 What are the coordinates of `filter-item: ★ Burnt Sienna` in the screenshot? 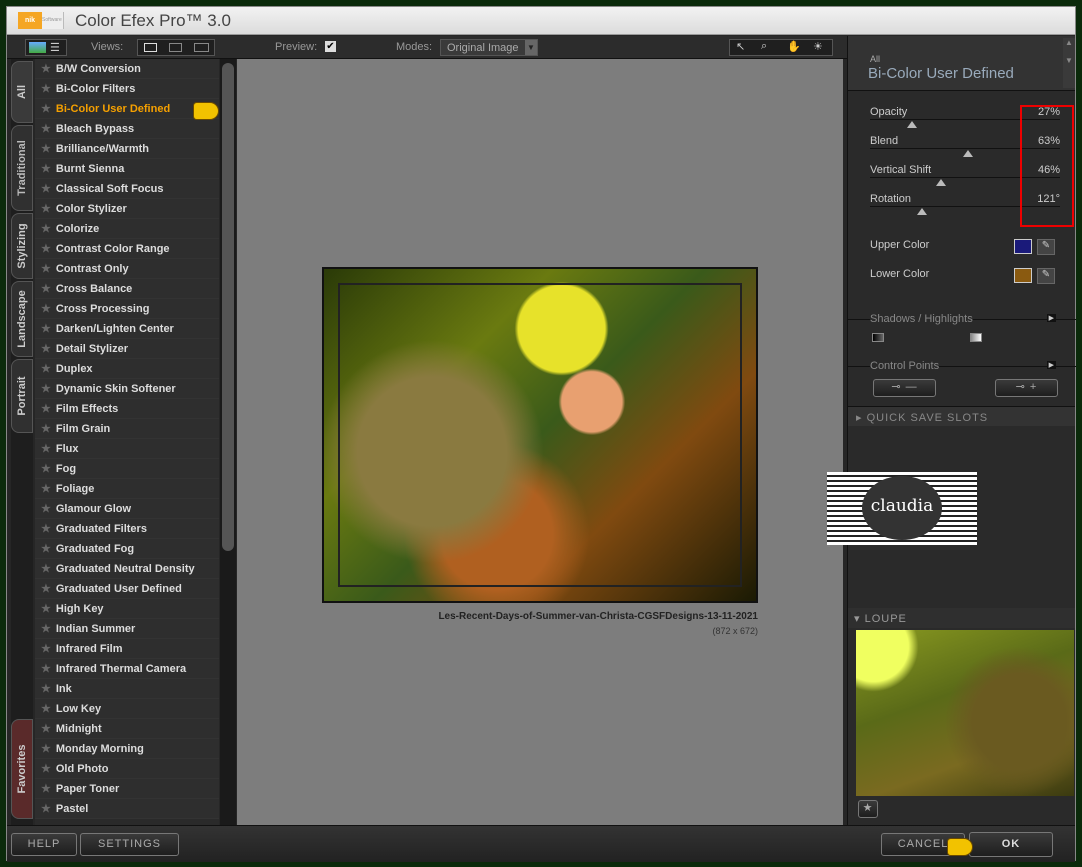 It's located at (127, 169).